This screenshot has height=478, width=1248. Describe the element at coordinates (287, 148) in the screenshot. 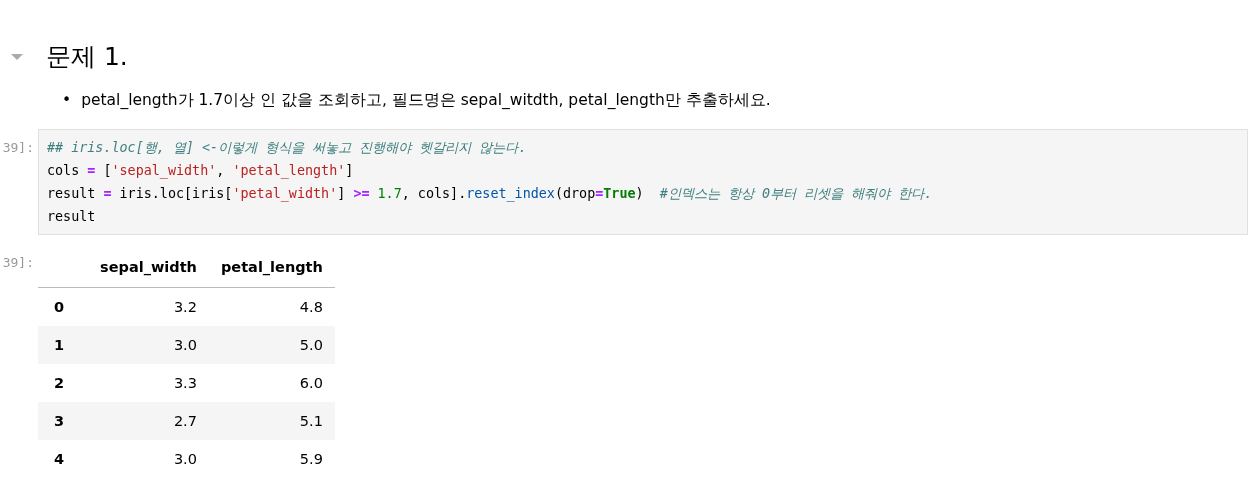

I see `code-line: ## iris.loc[행, 열] <-이렇게 형식을 써놓고 진행해야 헷갈리지 않는다.` at that location.